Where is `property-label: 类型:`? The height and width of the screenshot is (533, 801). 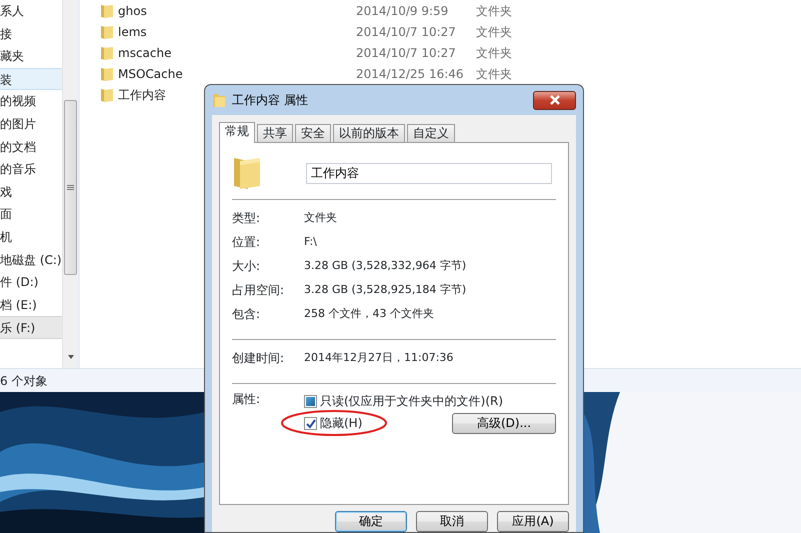 property-label: 类型: is located at coordinates (247, 218).